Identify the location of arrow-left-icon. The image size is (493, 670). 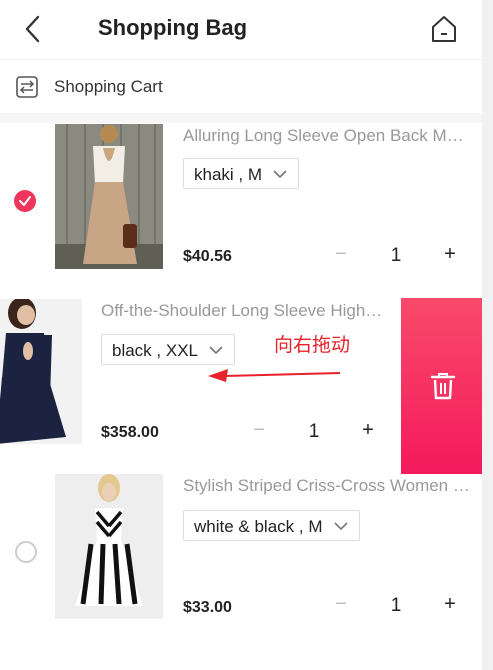
(274, 375).